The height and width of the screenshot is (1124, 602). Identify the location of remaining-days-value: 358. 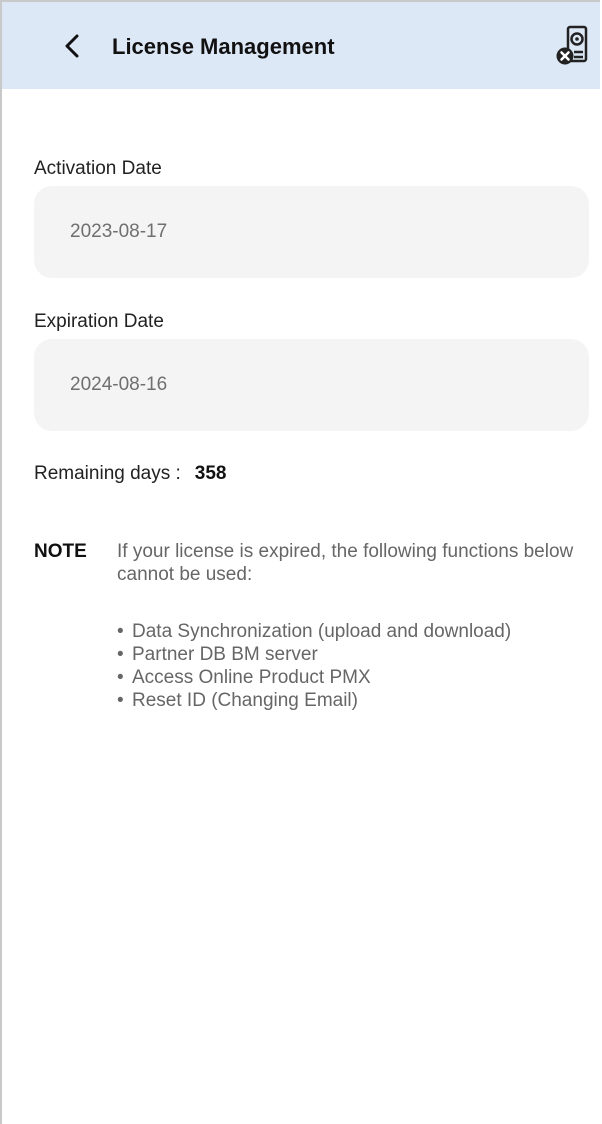
(210, 473).